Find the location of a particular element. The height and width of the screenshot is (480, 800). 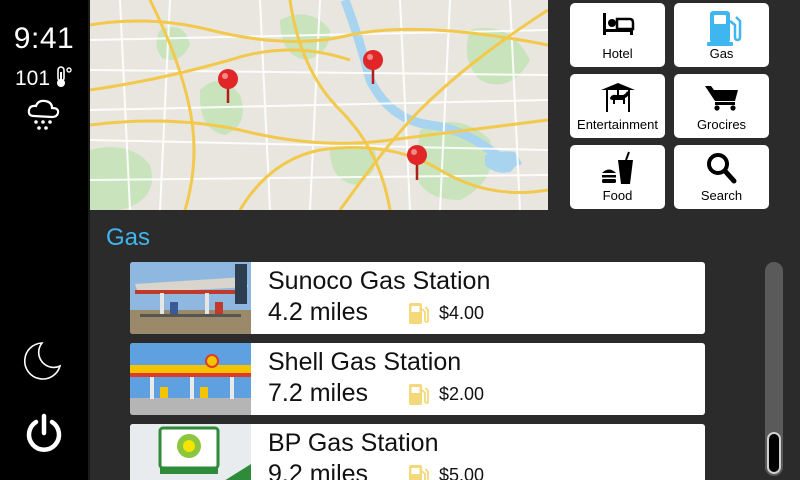

station-distance: 4.2 miles is located at coordinates (318, 312).